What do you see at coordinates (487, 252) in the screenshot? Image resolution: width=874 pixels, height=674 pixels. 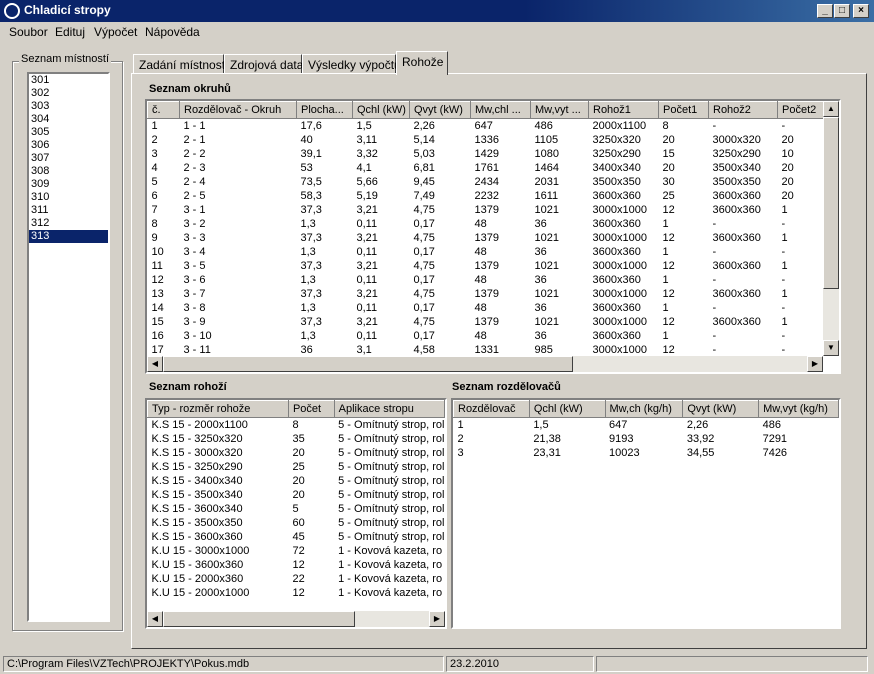 I see `table-row: 10 3 - 4 1,3 0,11 0,17 48 36 3600x360 1 - -` at bounding box center [487, 252].